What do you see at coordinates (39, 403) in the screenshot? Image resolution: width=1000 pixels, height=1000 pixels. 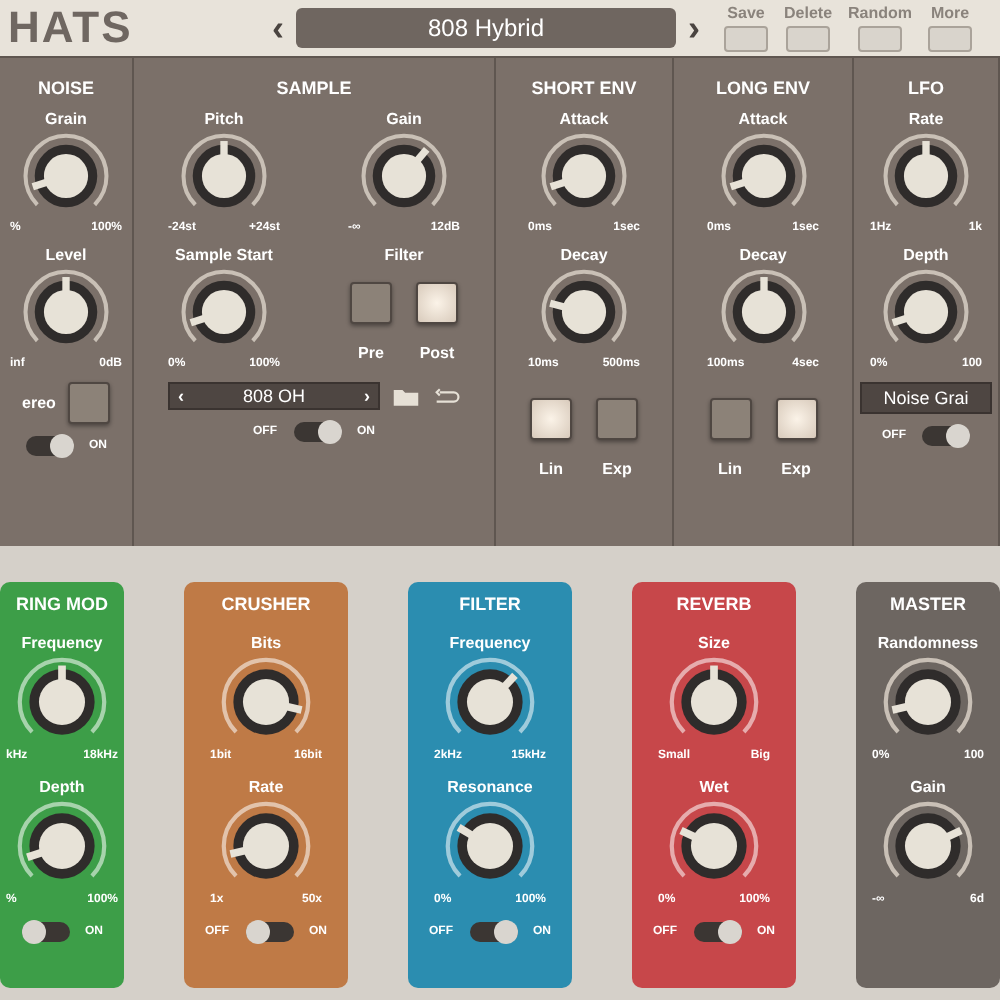 I see `pad-label: ereo` at bounding box center [39, 403].